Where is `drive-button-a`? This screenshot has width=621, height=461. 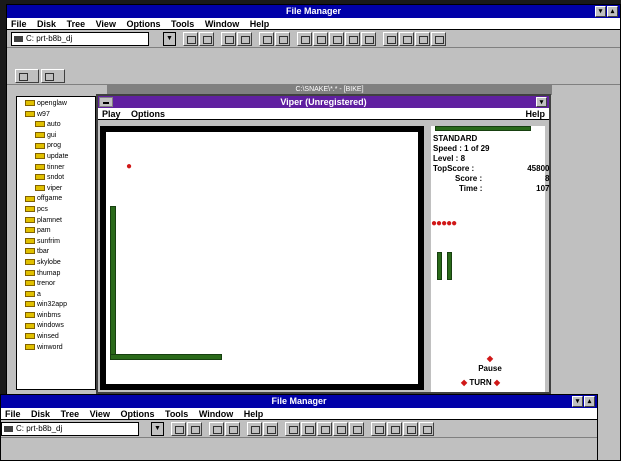 drive-button-a is located at coordinates (27, 76).